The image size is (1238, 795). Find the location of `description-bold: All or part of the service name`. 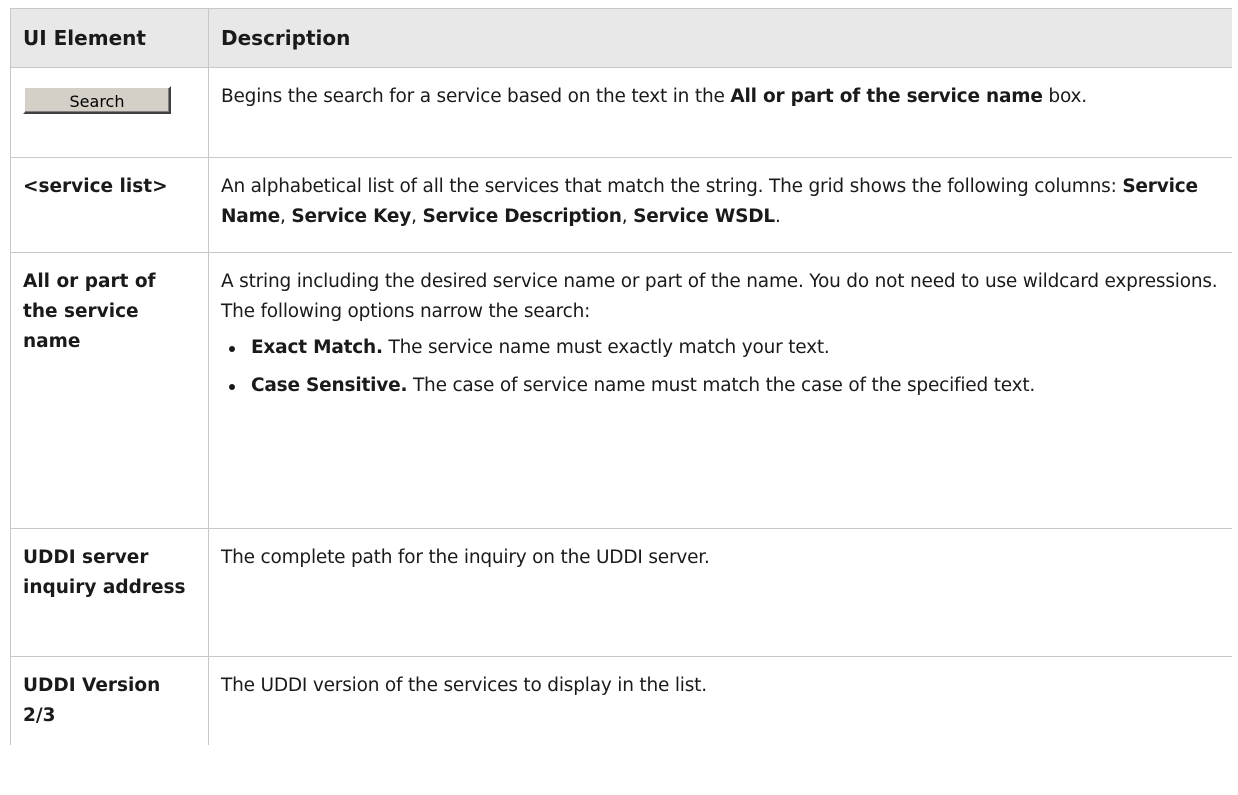

description-bold: All or part of the service name is located at coordinates (886, 96).